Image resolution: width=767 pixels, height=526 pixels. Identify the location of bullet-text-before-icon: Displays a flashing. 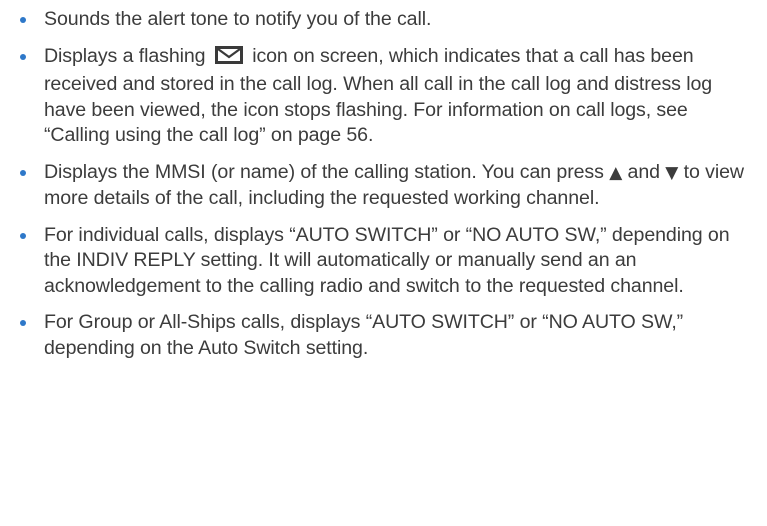
(125, 55).